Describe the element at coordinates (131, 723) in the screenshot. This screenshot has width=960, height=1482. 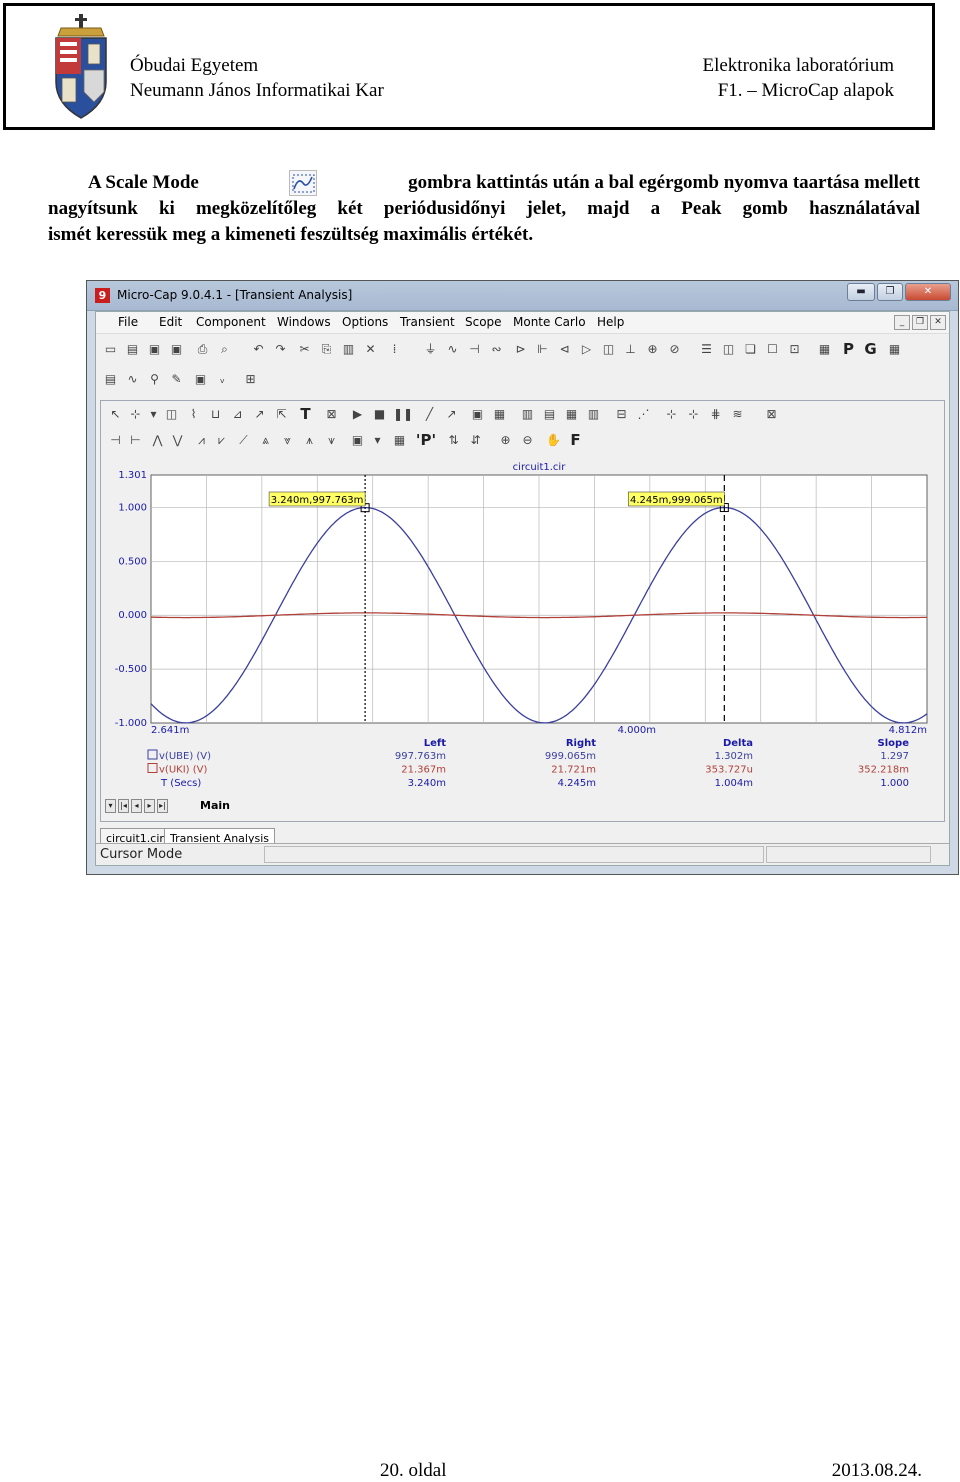
I see `y-tick-label: -1.000` at that location.